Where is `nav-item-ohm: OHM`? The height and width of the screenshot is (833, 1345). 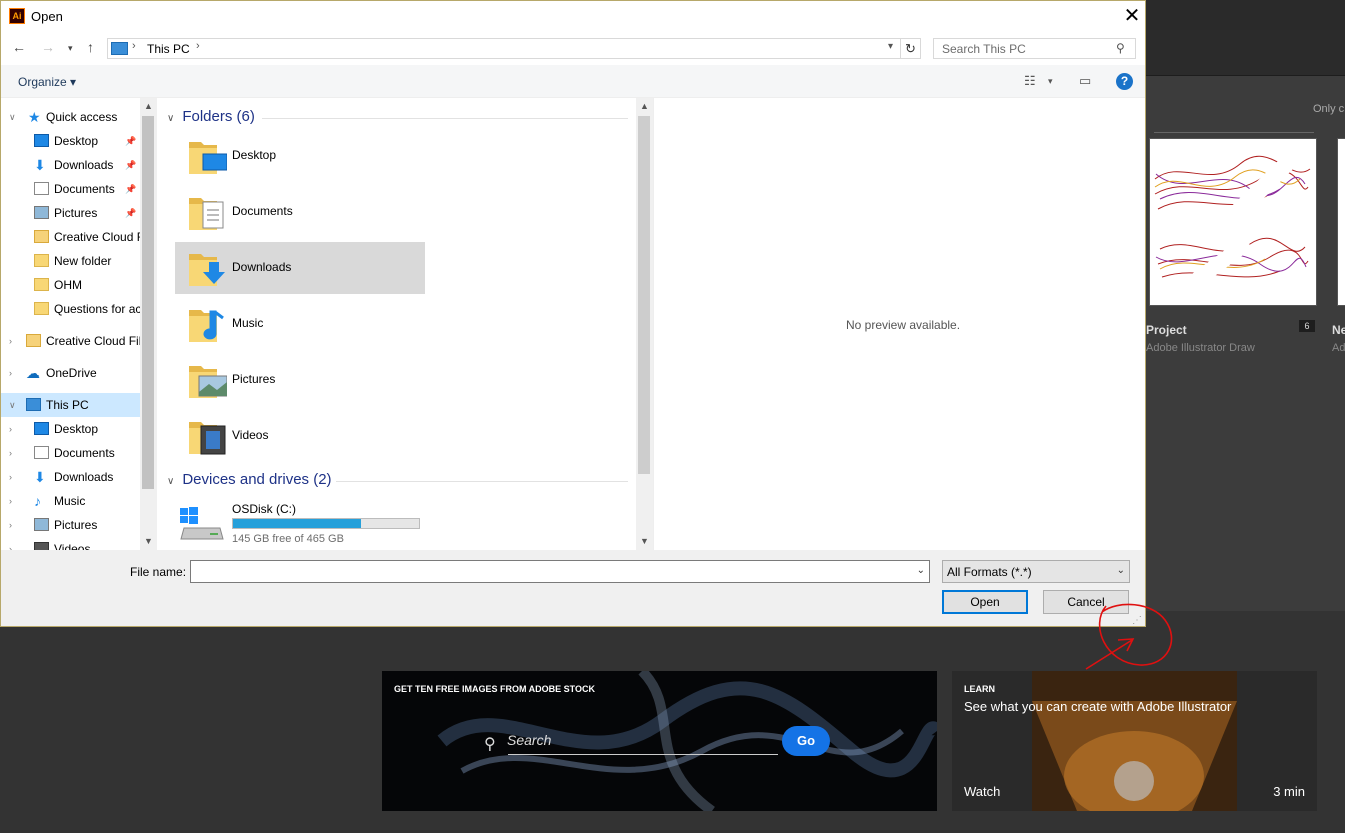
nav-item-ohm: OHM is located at coordinates (70, 285).